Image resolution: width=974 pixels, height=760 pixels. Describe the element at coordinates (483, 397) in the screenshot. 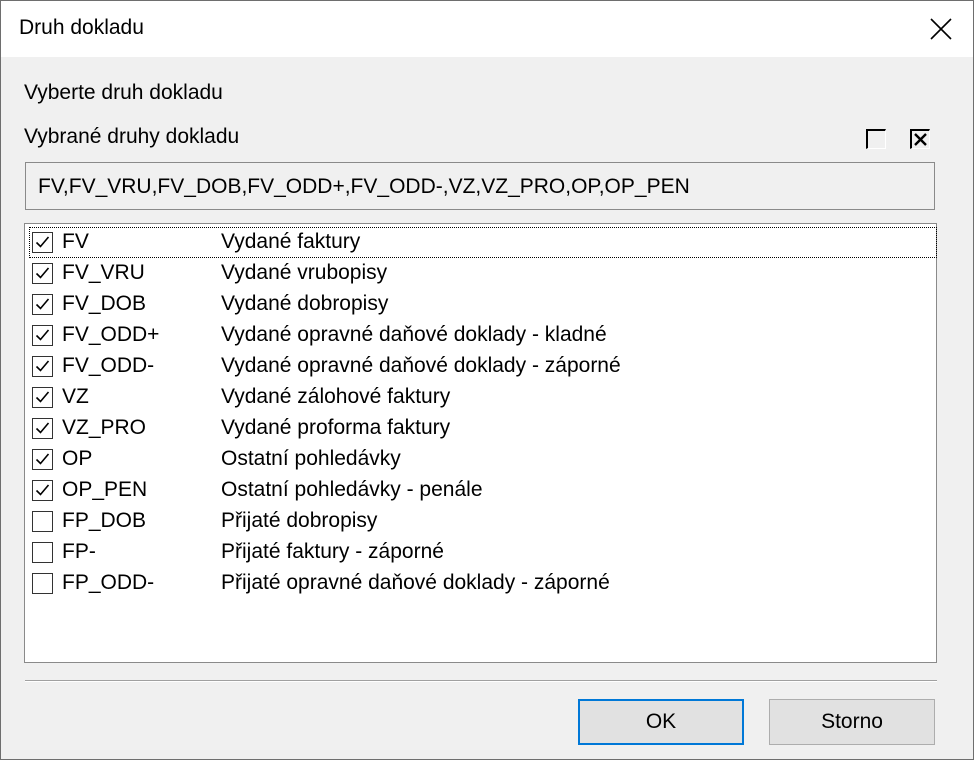

I see `list-item: VZ Vydané zálohové faktury` at that location.